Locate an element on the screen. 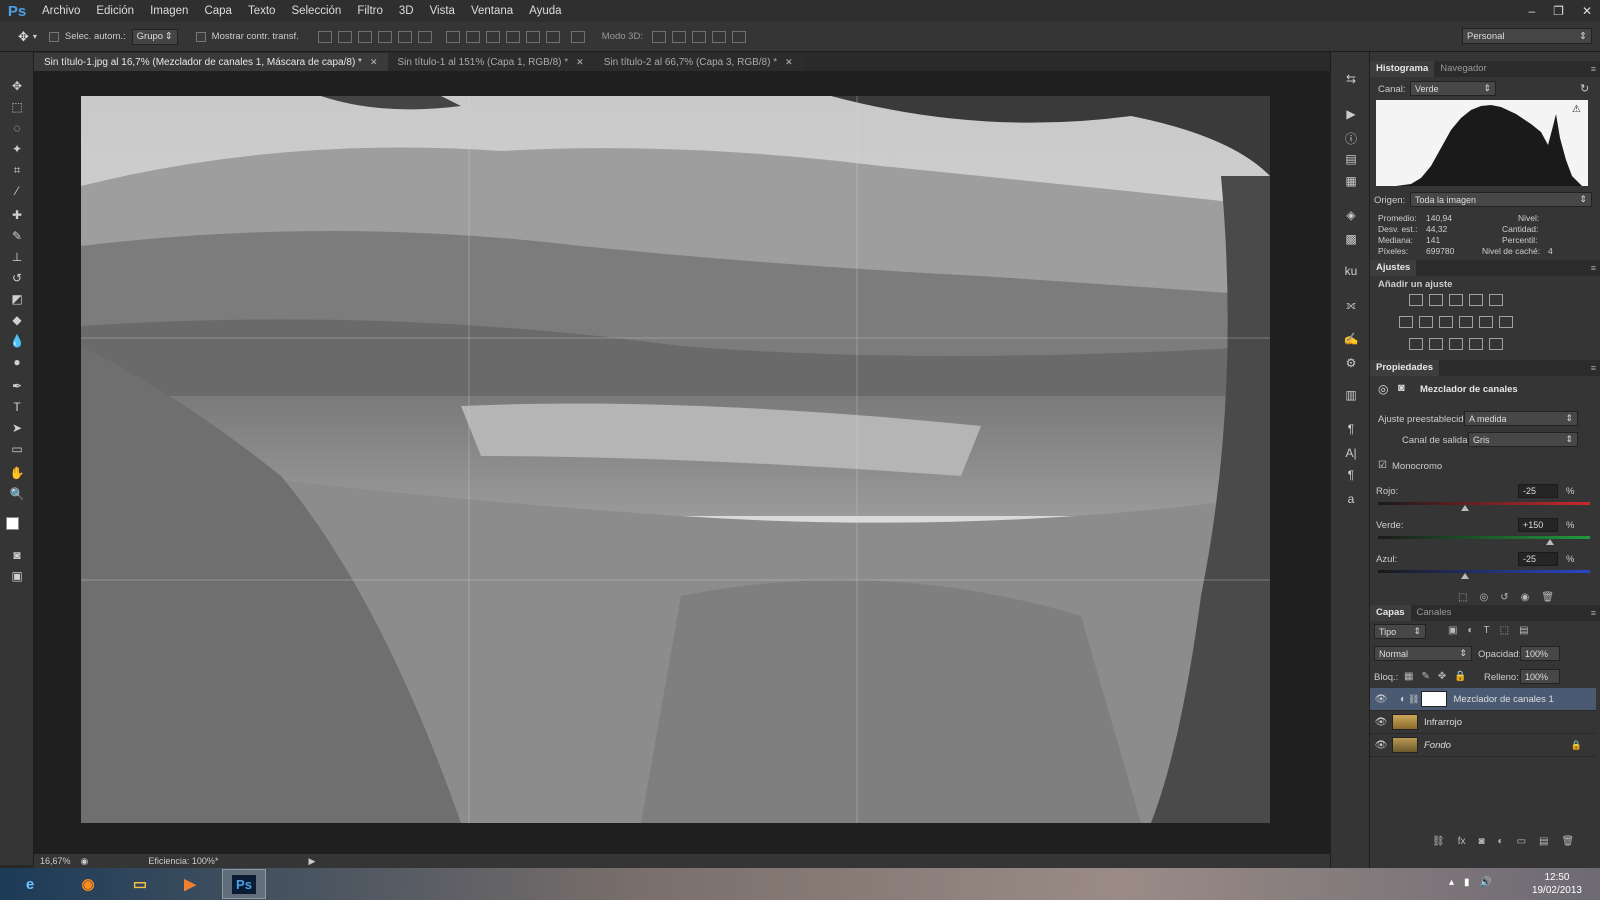 This screenshot has width=1600, height=900. document-tab-3: Sin título-2 al 66,7% (Capa 3, RGB/8) * ✕ is located at coordinates (698, 62).